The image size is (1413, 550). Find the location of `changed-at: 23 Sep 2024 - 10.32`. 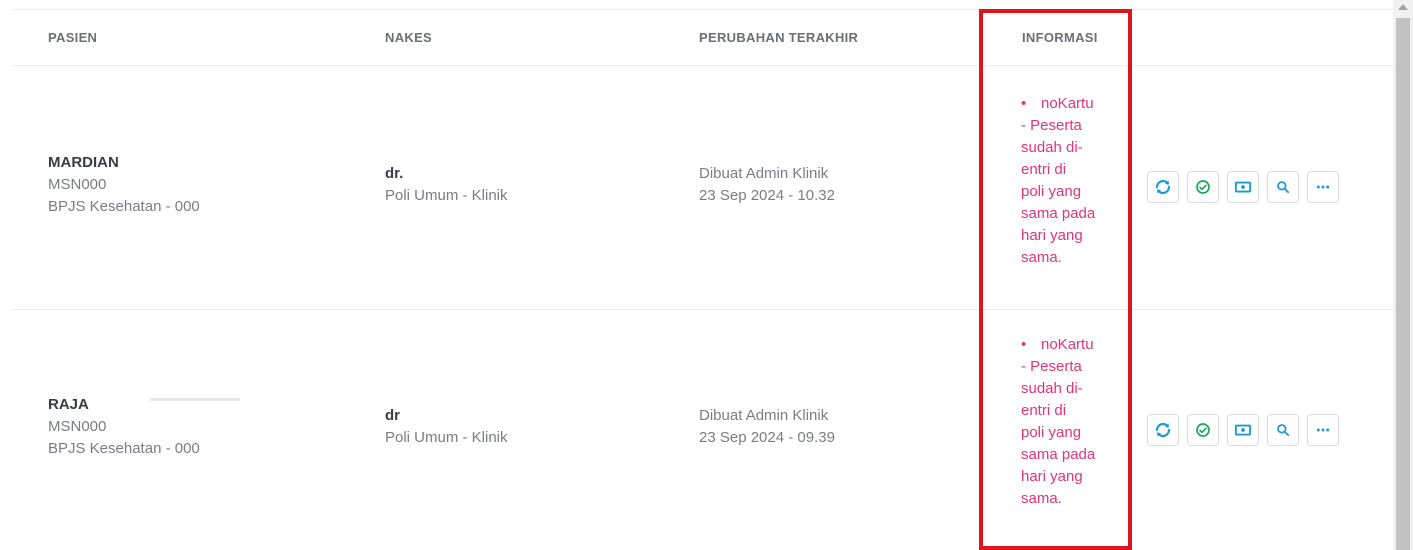

changed-at: 23 Sep 2024 - 10.32 is located at coordinates (767, 195).